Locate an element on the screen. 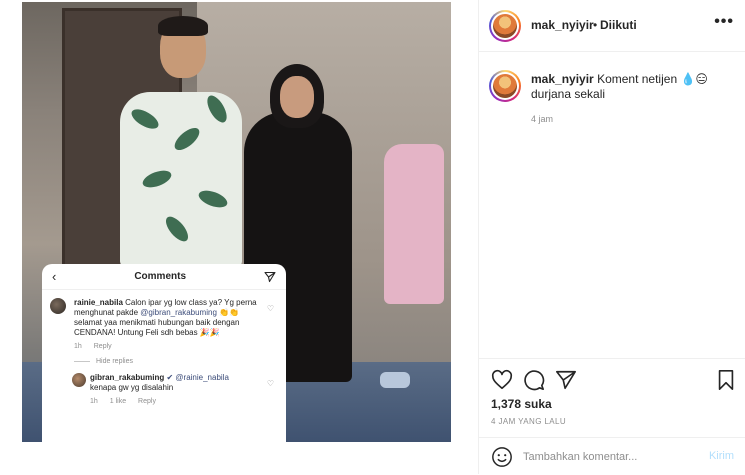 The width and height of the screenshot is (745, 475). photo-pink-jacket is located at coordinates (414, 224).